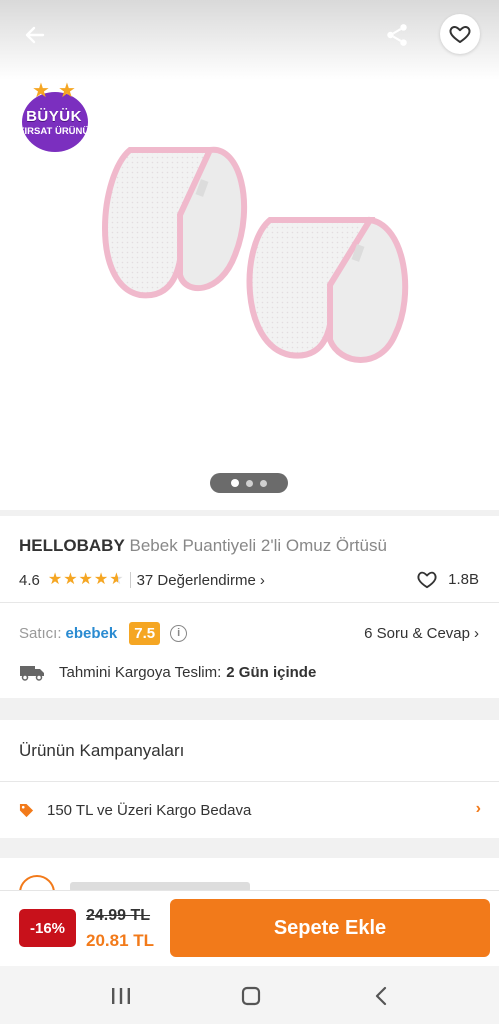  What do you see at coordinates (72, 545) in the screenshot?
I see `product-brand: HELLOBABY` at bounding box center [72, 545].